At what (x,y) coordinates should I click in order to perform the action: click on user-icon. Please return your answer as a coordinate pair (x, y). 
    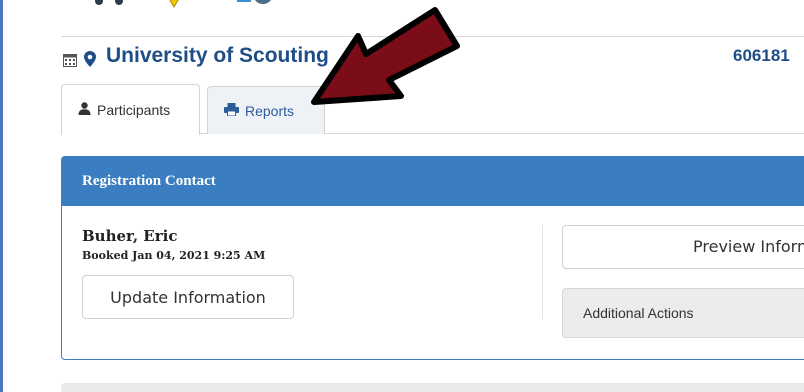
    Looking at the image, I should click on (84, 110).